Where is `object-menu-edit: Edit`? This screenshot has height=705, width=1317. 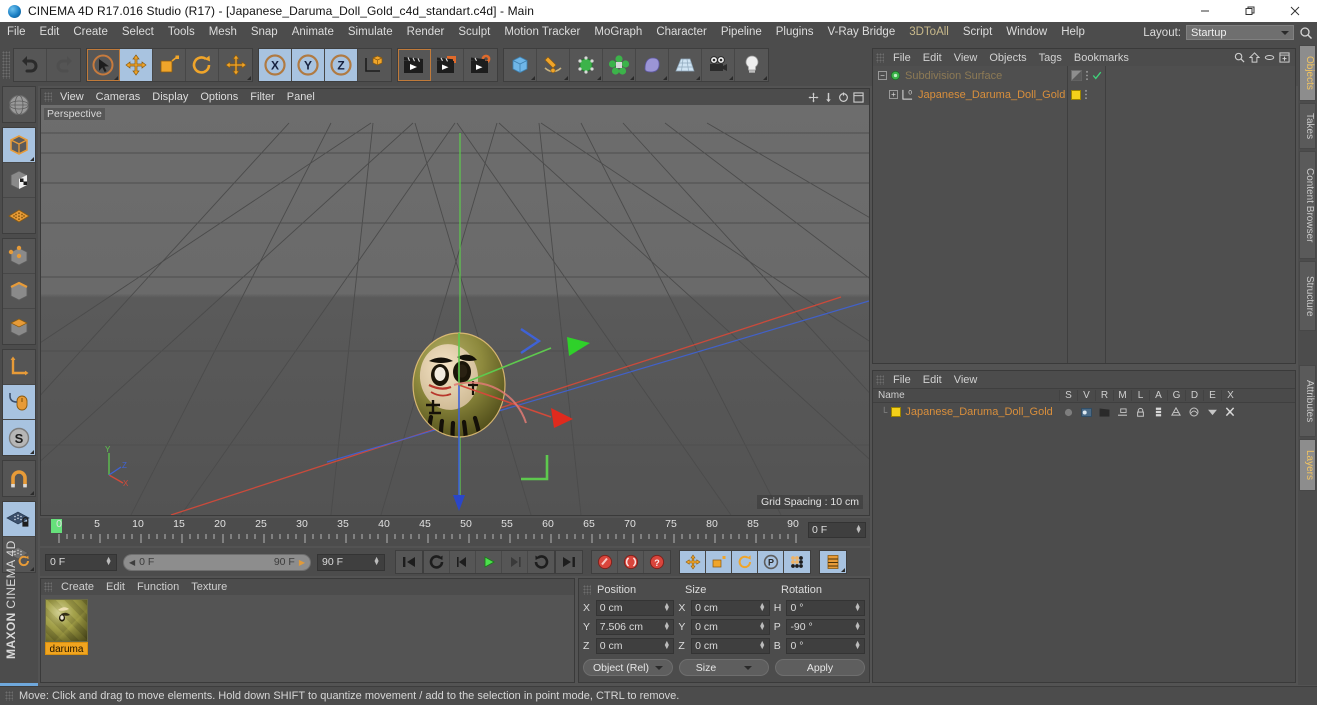 object-menu-edit: Edit is located at coordinates (932, 58).